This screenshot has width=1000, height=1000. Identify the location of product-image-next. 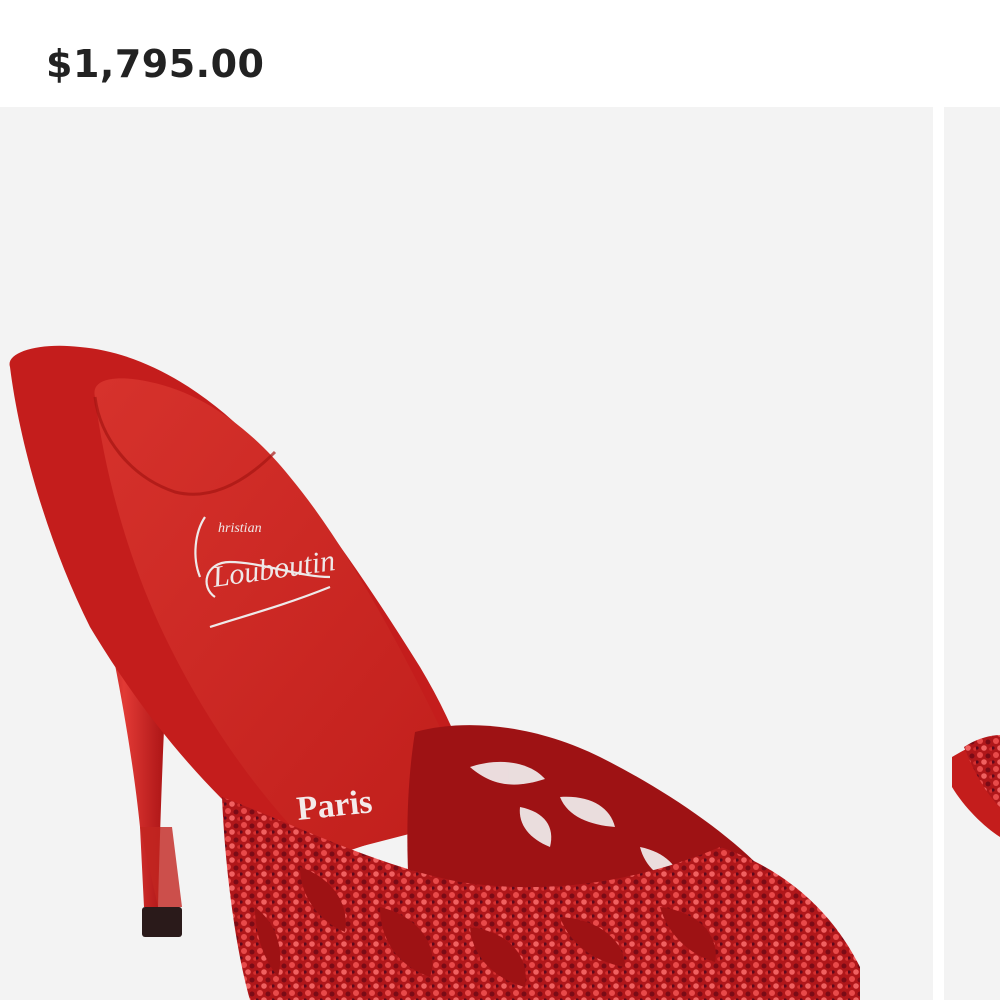
(972, 553).